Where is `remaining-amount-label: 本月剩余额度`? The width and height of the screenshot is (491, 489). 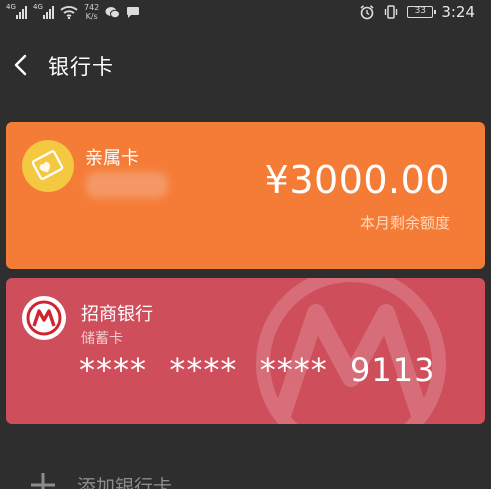 remaining-amount-label: 本月剩余额度 is located at coordinates (404, 223).